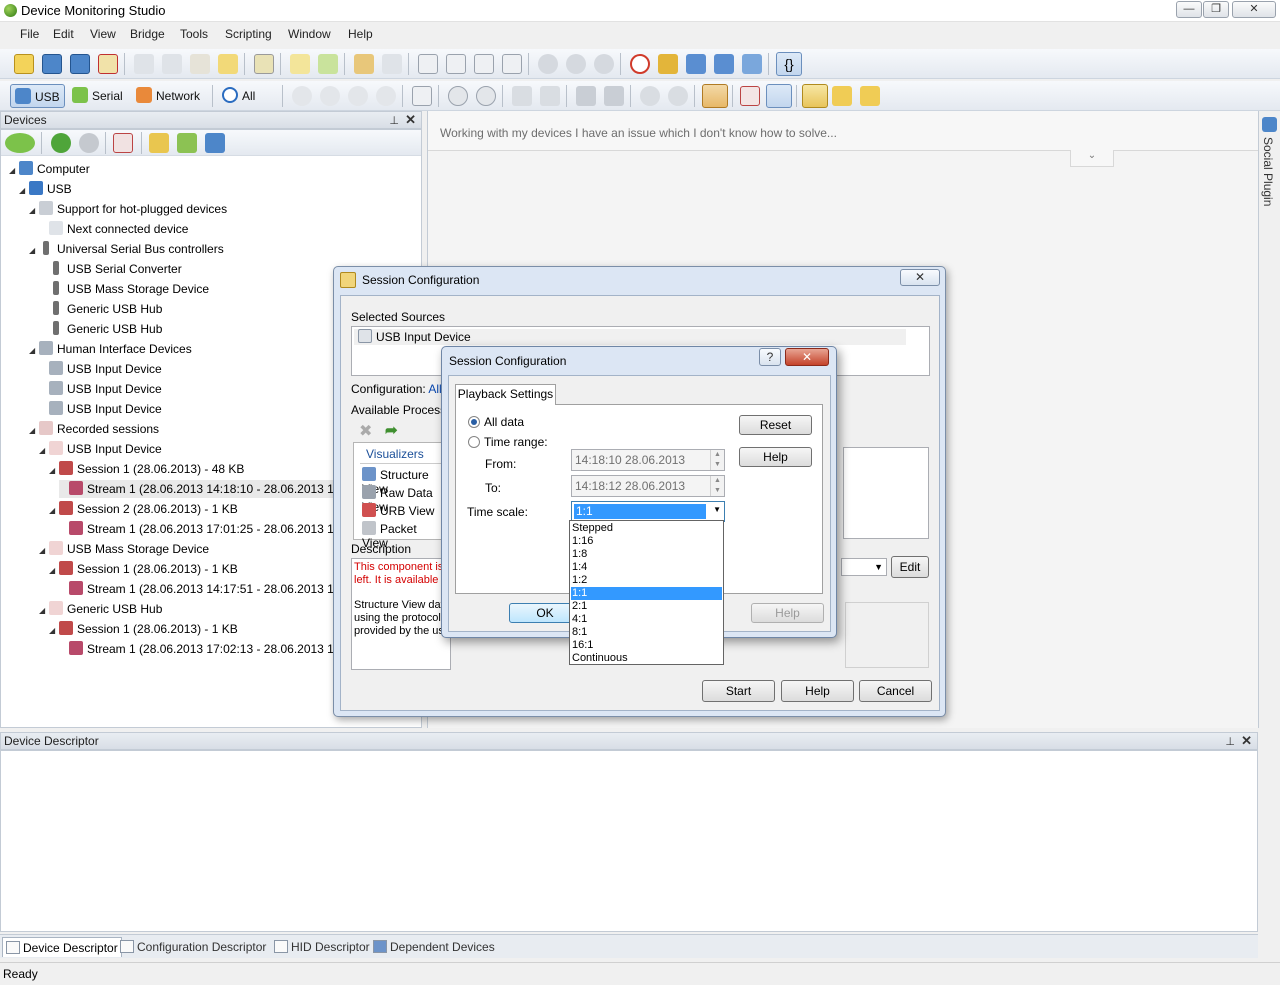 This screenshot has width=1280, height=985. I want to click on stop-icon, so click(604, 64).